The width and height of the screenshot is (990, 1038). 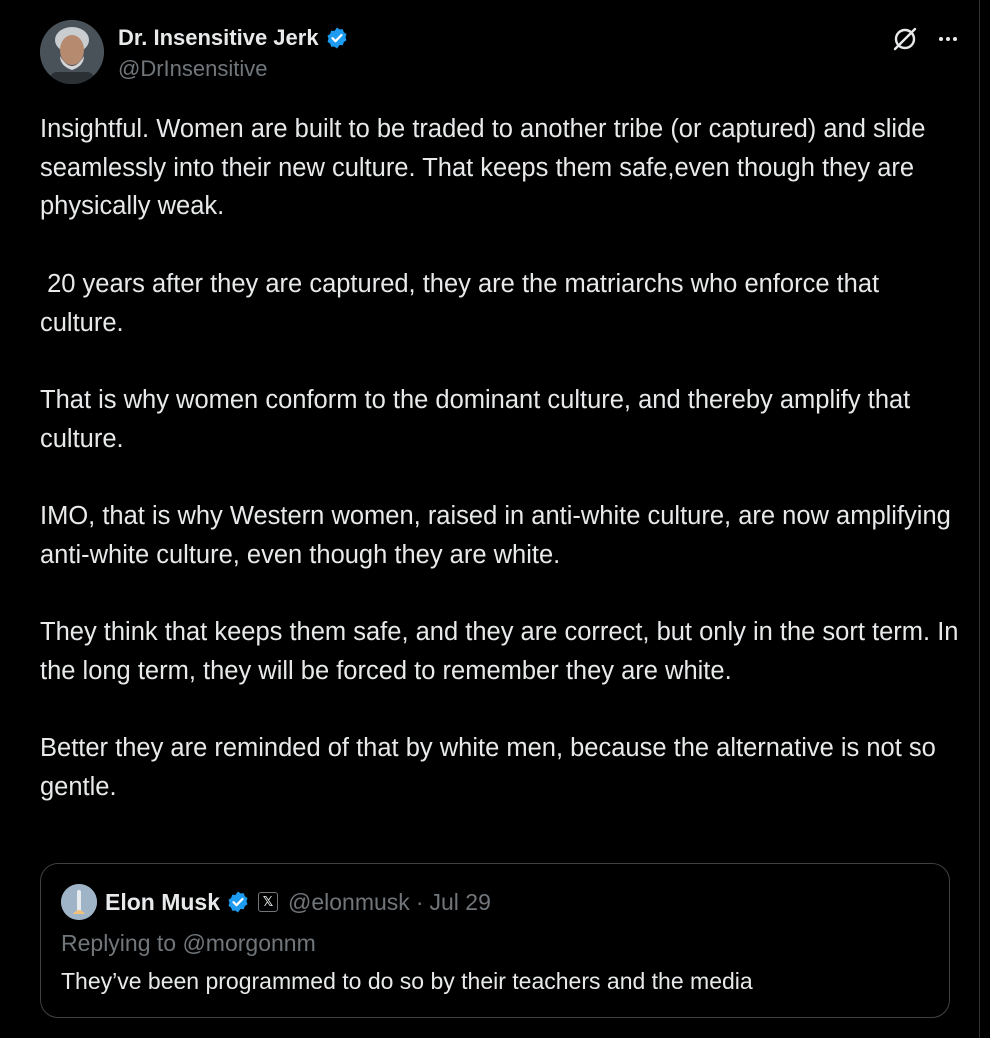 I want to click on replying-to-label: Replying to @morgonnm, so click(x=188, y=943).